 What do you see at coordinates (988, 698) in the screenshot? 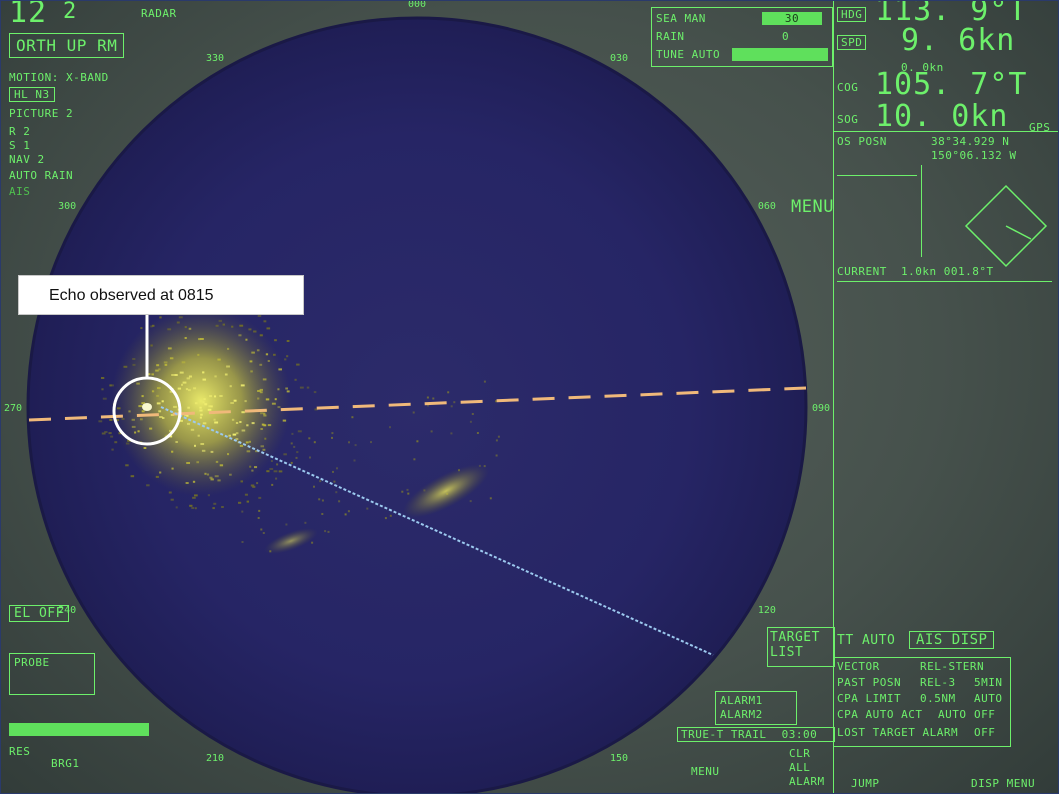
I see `cpa-limit-mode: AUTO` at bounding box center [988, 698].